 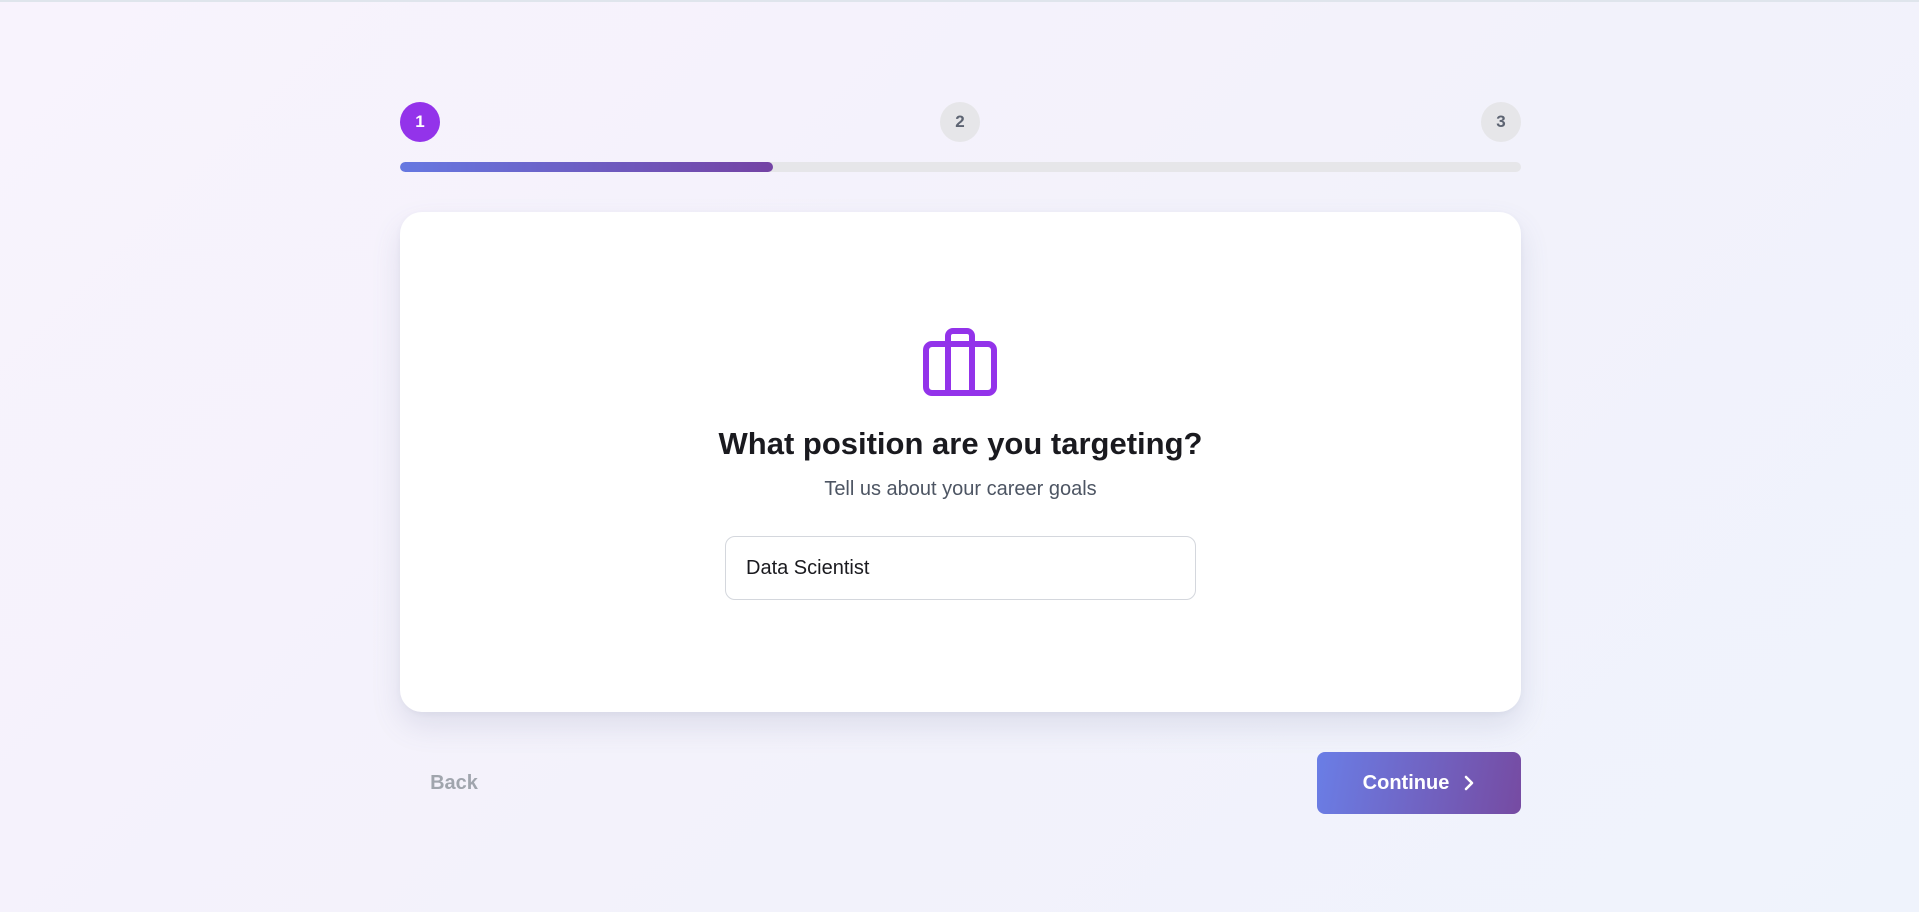 What do you see at coordinates (959, 1) in the screenshot?
I see `top-divider` at bounding box center [959, 1].